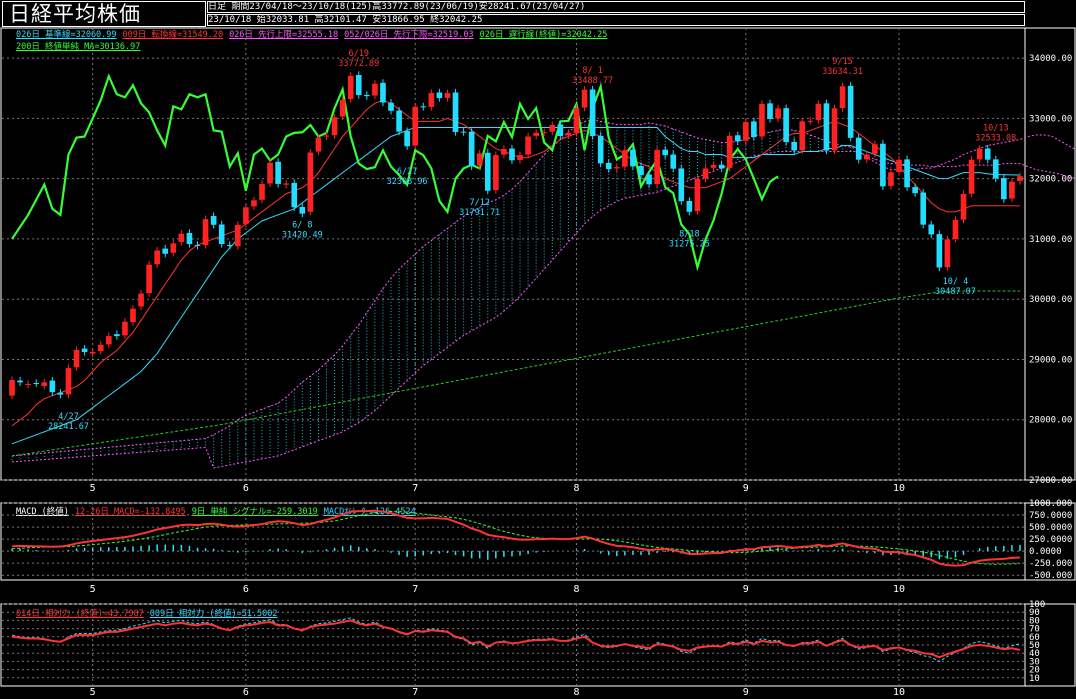  I want to click on x-tick-label: 10, so click(899, 488).